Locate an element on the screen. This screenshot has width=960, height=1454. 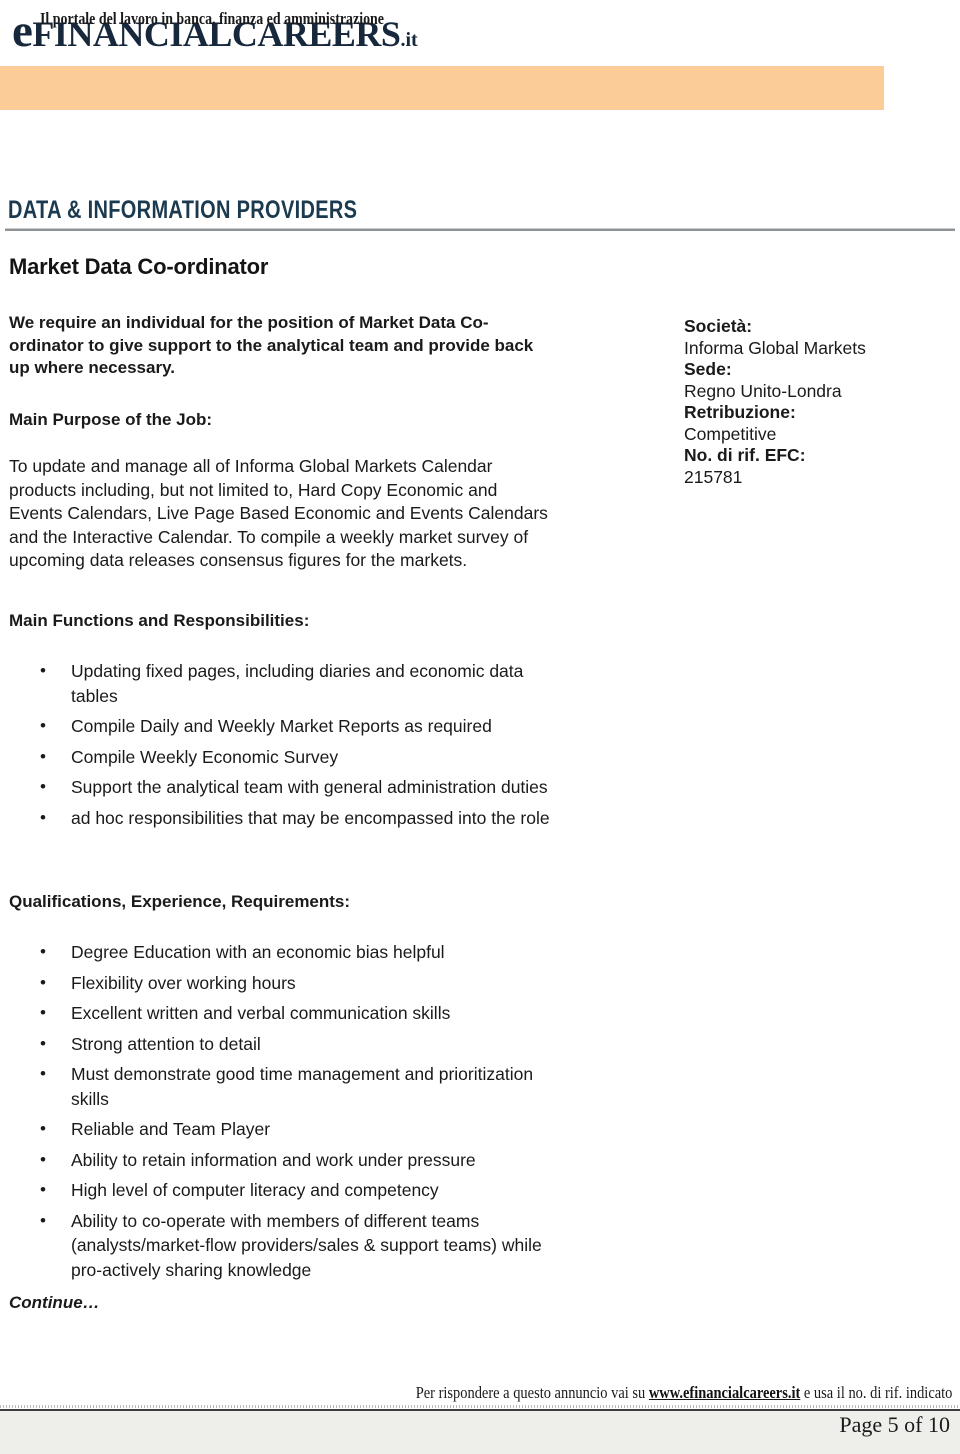
job-title: Market Data Co-ordinator is located at coordinates (139, 266).